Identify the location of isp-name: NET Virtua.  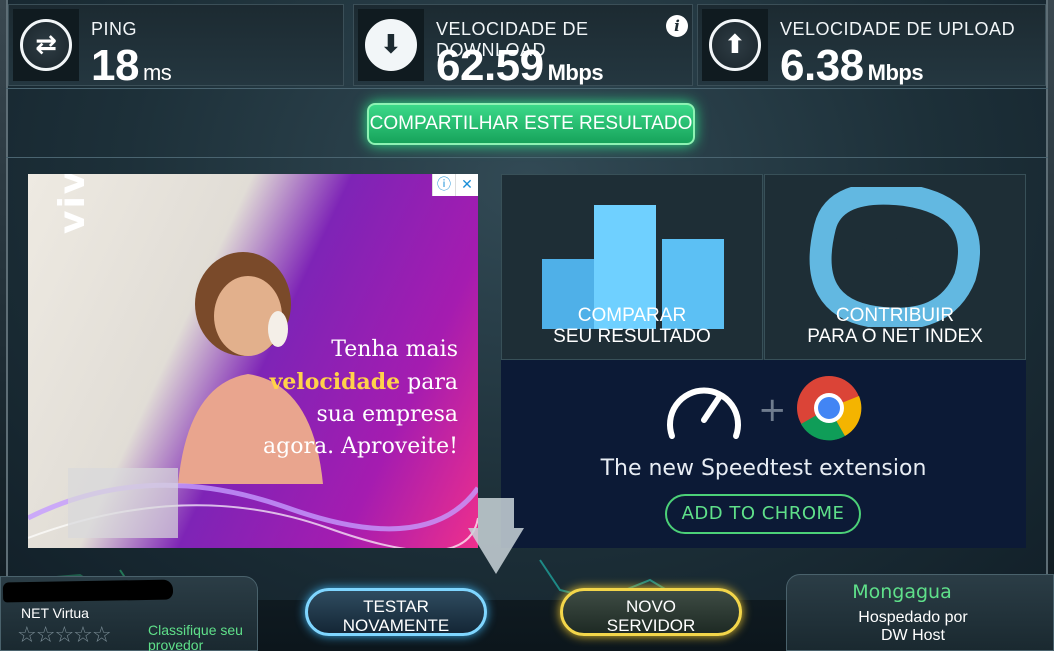
(55, 613).